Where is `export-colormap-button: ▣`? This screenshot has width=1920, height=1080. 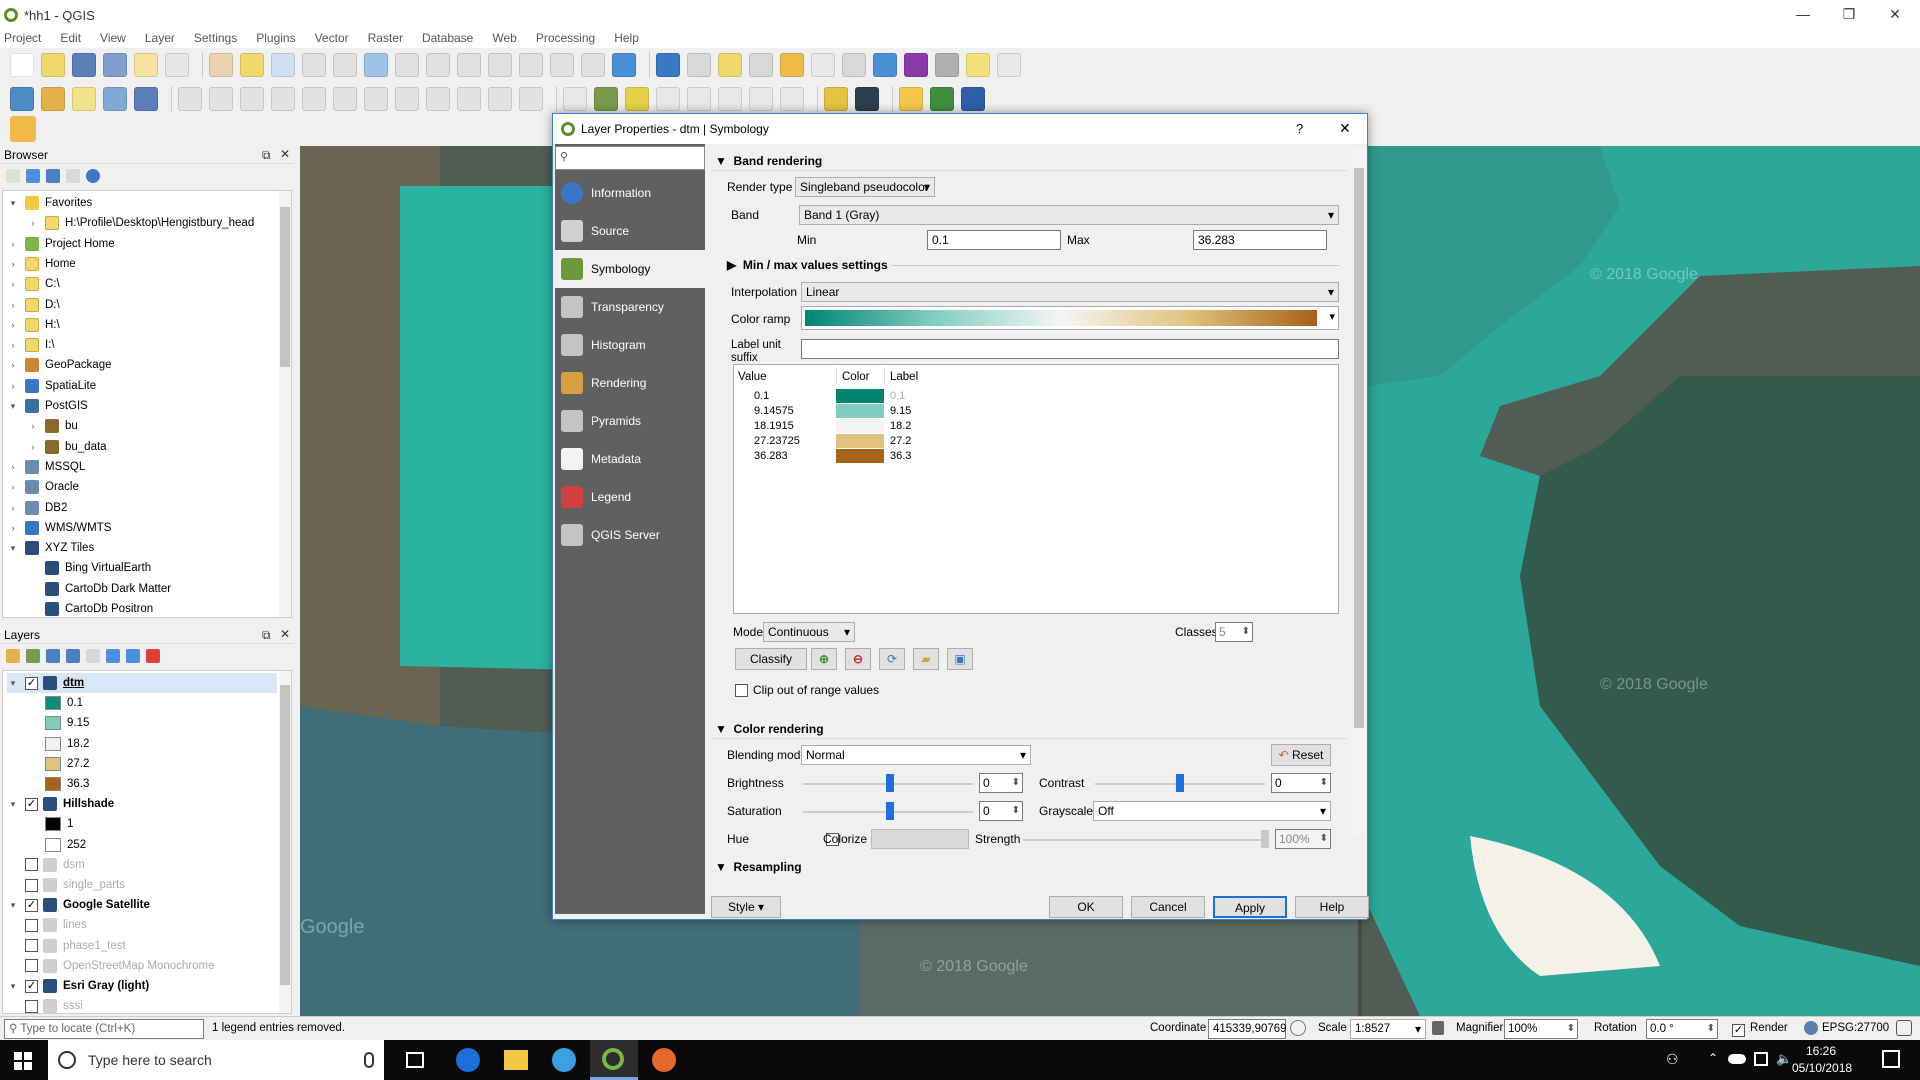
export-colormap-button: ▣ is located at coordinates (960, 659).